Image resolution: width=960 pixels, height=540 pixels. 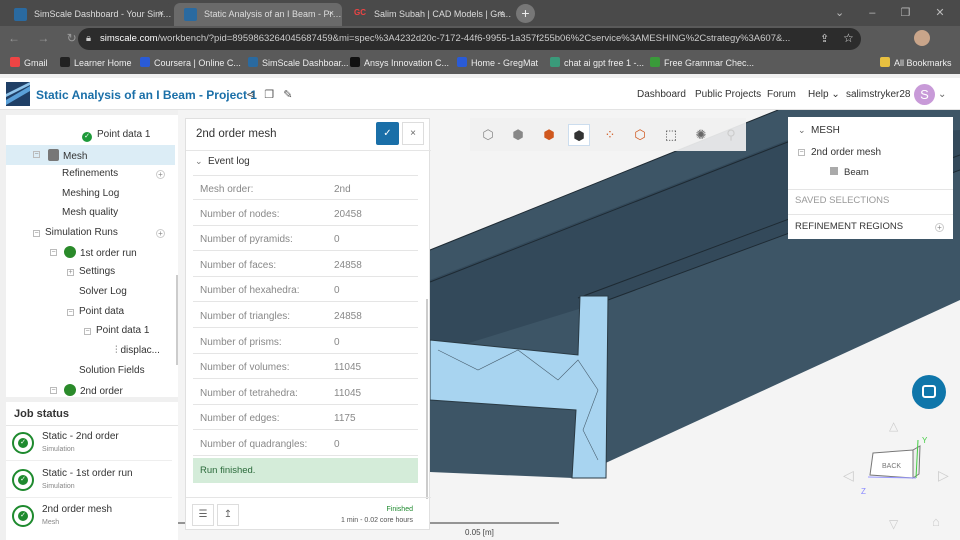 I want to click on mesh-section-title: MESH, so click(x=825, y=130).